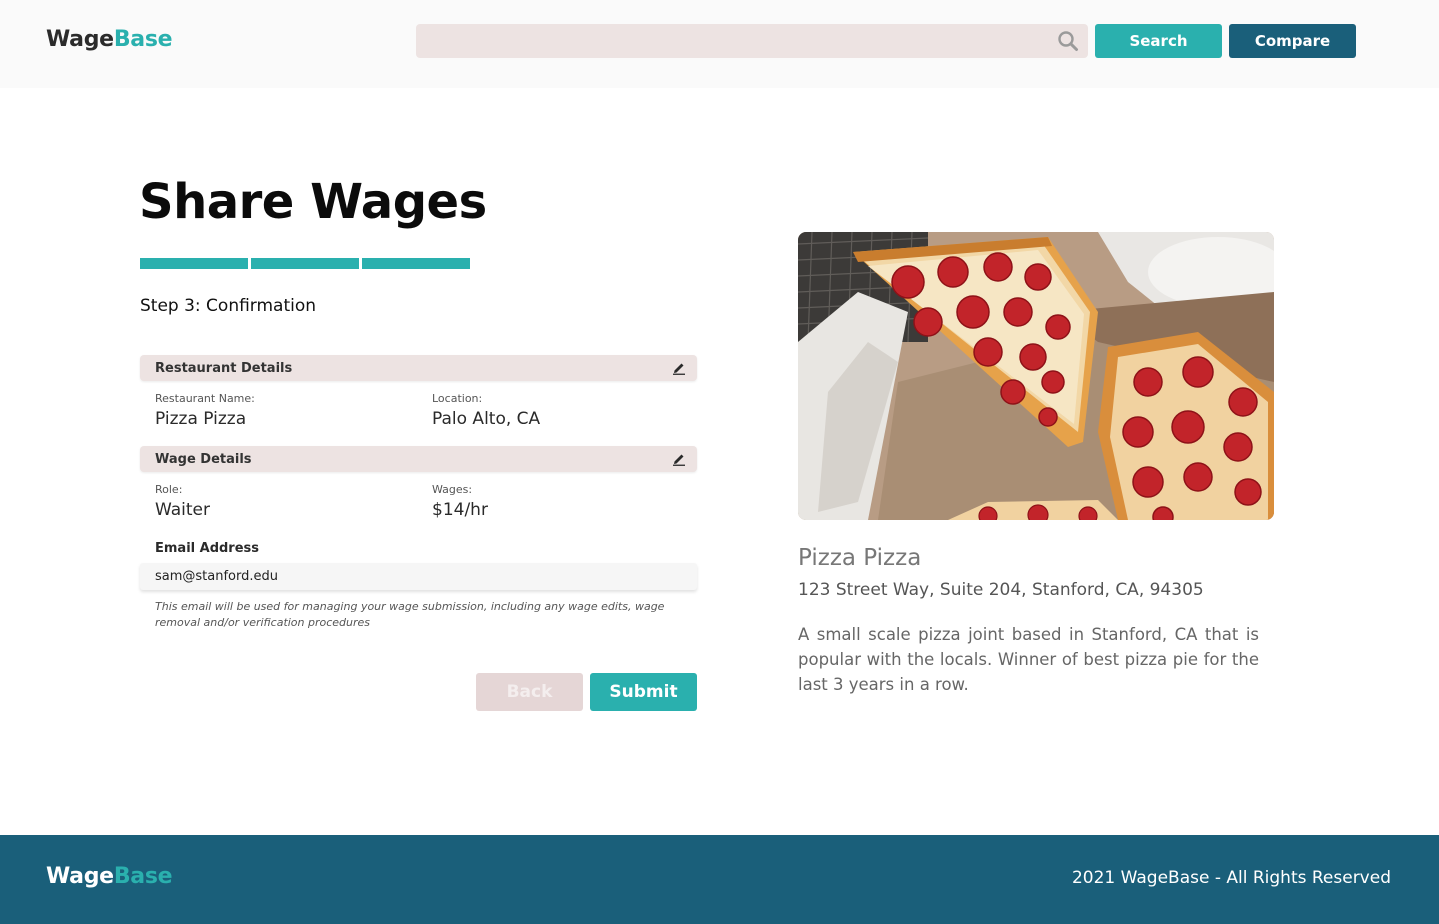  Describe the element at coordinates (203, 459) in the screenshot. I see `wage-details-title: Wage Details` at that location.